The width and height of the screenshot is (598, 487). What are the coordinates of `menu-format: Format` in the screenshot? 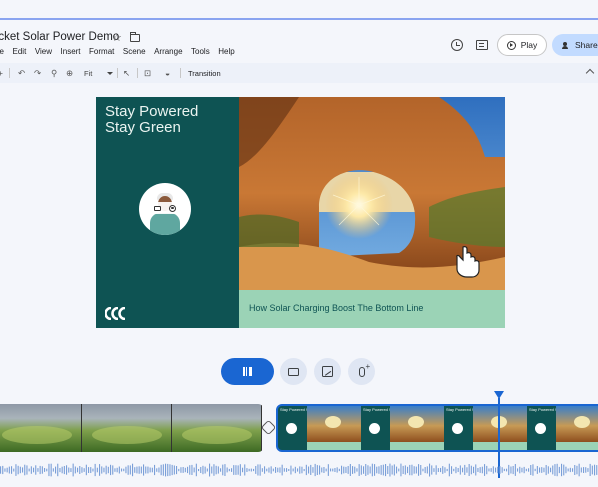 It's located at (101, 51).